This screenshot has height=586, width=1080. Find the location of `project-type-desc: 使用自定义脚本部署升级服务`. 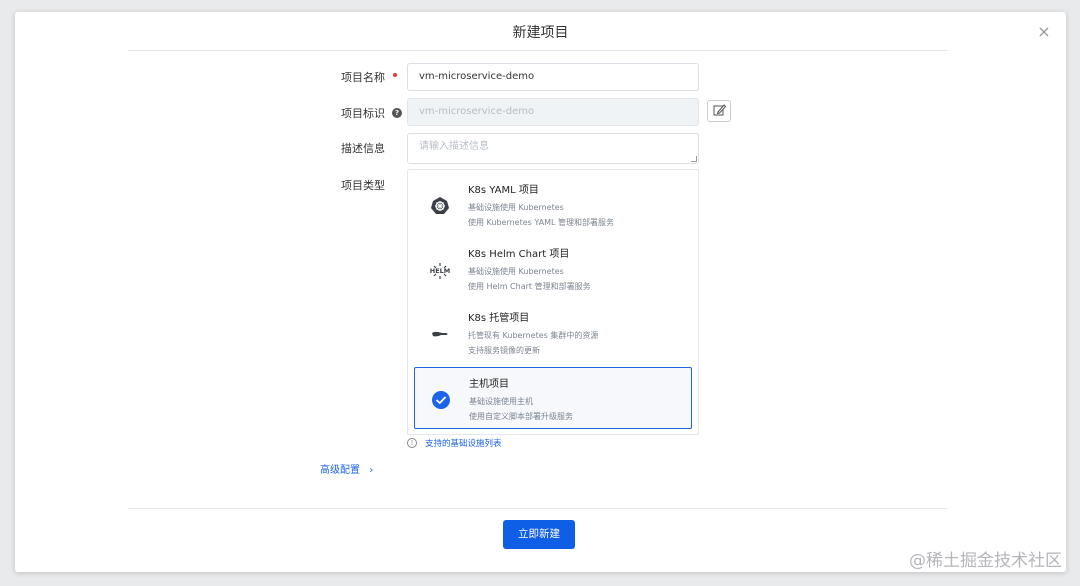

project-type-desc: 使用自定义脚本部署升级服务 is located at coordinates (521, 416).